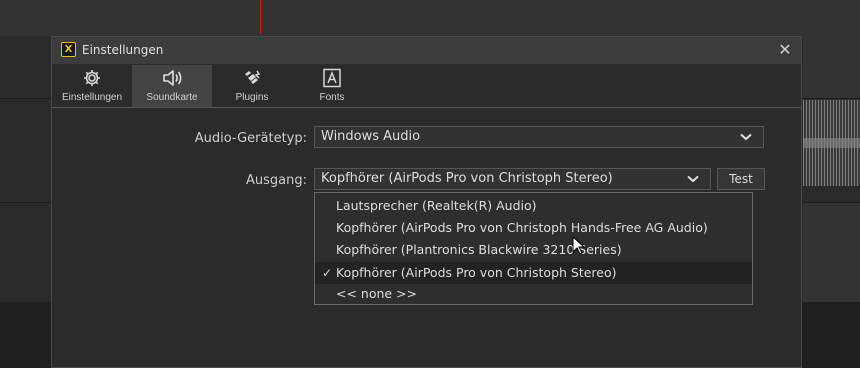  Describe the element at coordinates (327, 273) in the screenshot. I see `checkmark-icon: ✓` at that location.